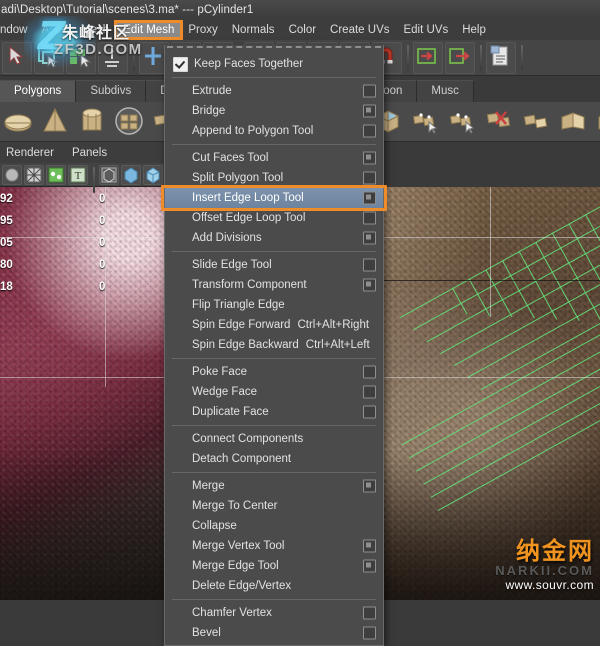  Describe the element at coordinates (235, 566) in the screenshot. I see `menu-item-label: Merge Edge Tool` at that location.